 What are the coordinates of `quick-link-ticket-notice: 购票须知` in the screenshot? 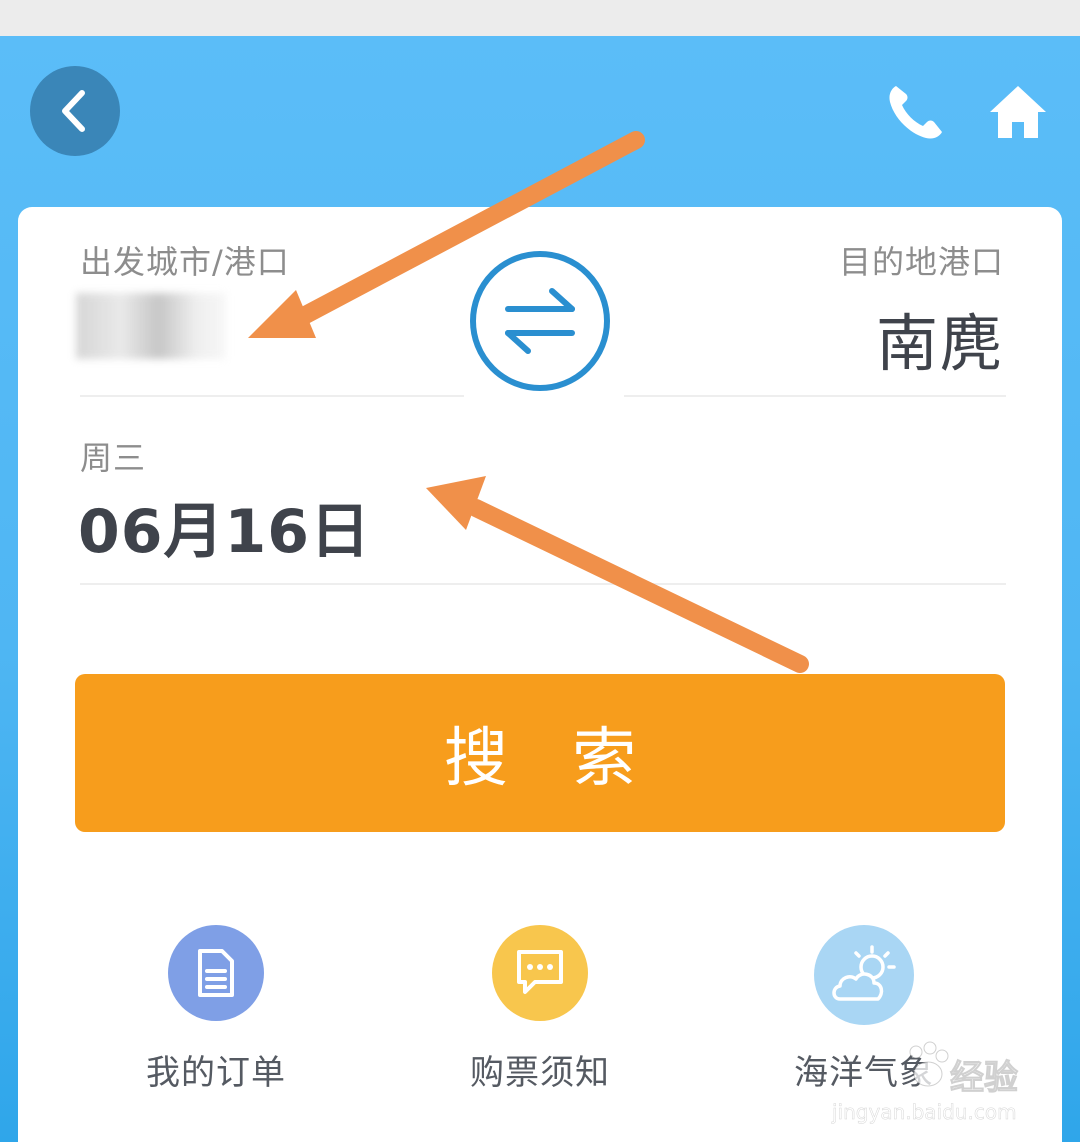 It's located at (540, 1010).